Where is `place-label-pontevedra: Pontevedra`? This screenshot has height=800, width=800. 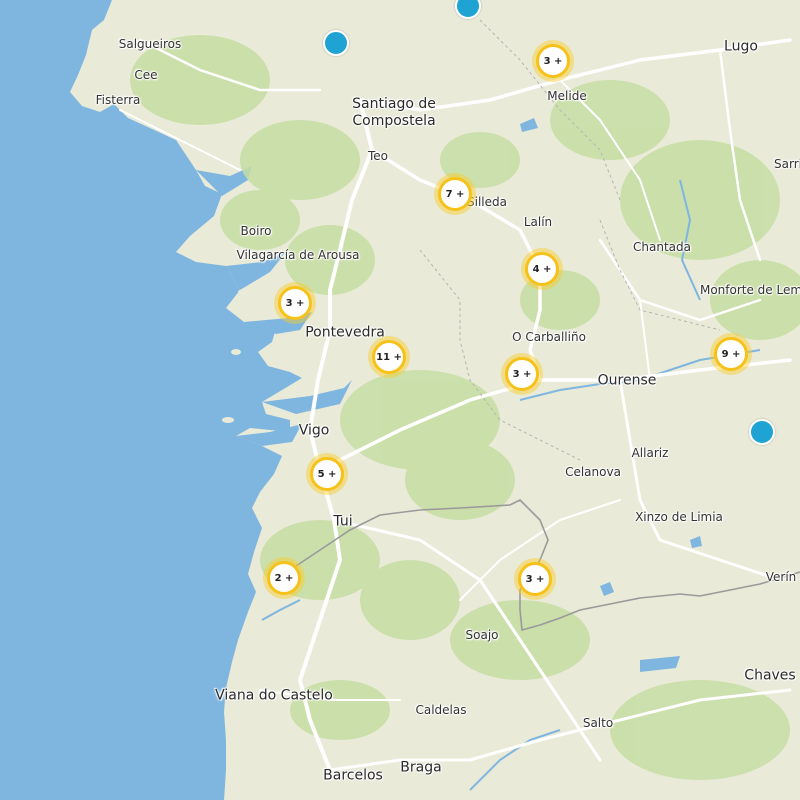
place-label-pontevedra: Pontevedra is located at coordinates (345, 332).